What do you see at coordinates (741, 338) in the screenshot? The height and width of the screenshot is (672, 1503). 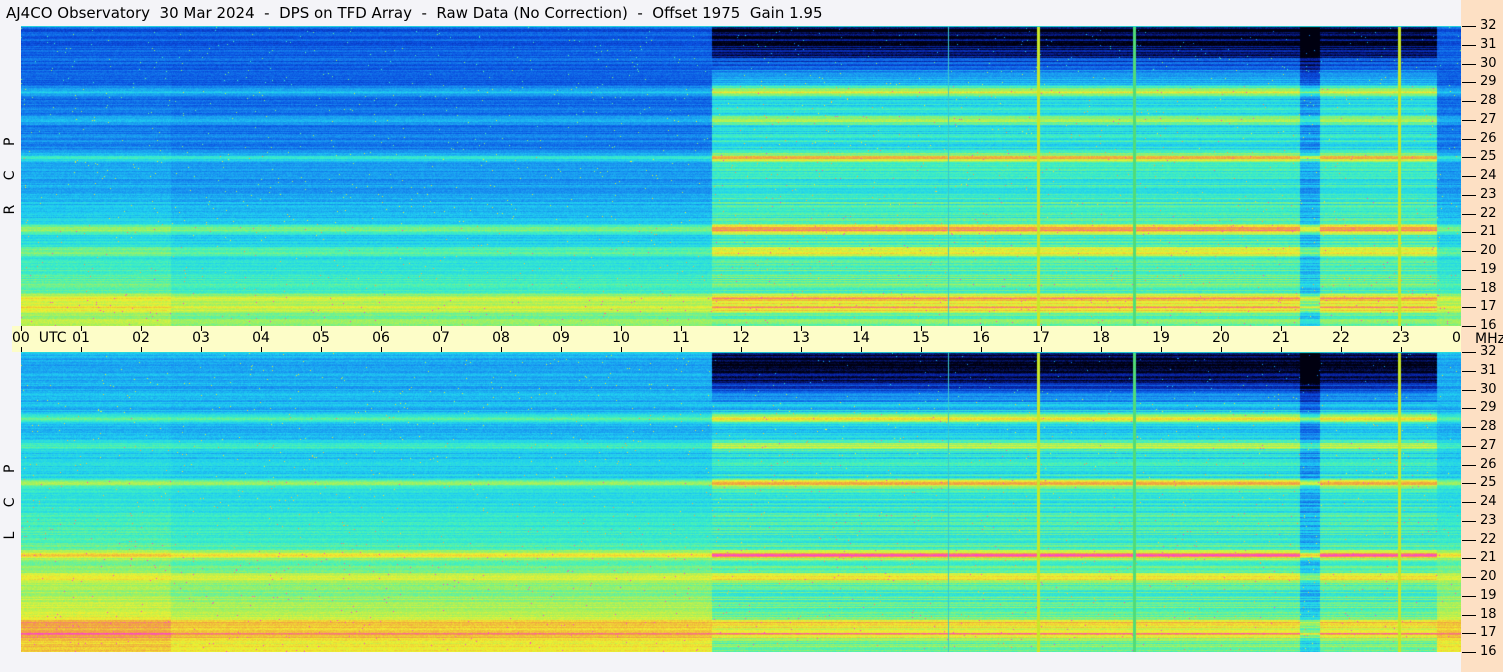 I see `hour-label: 12` at bounding box center [741, 338].